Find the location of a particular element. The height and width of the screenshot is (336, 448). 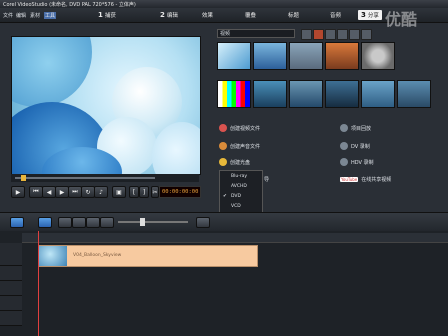

storyboard-view-button is located at coordinates (17, 222).